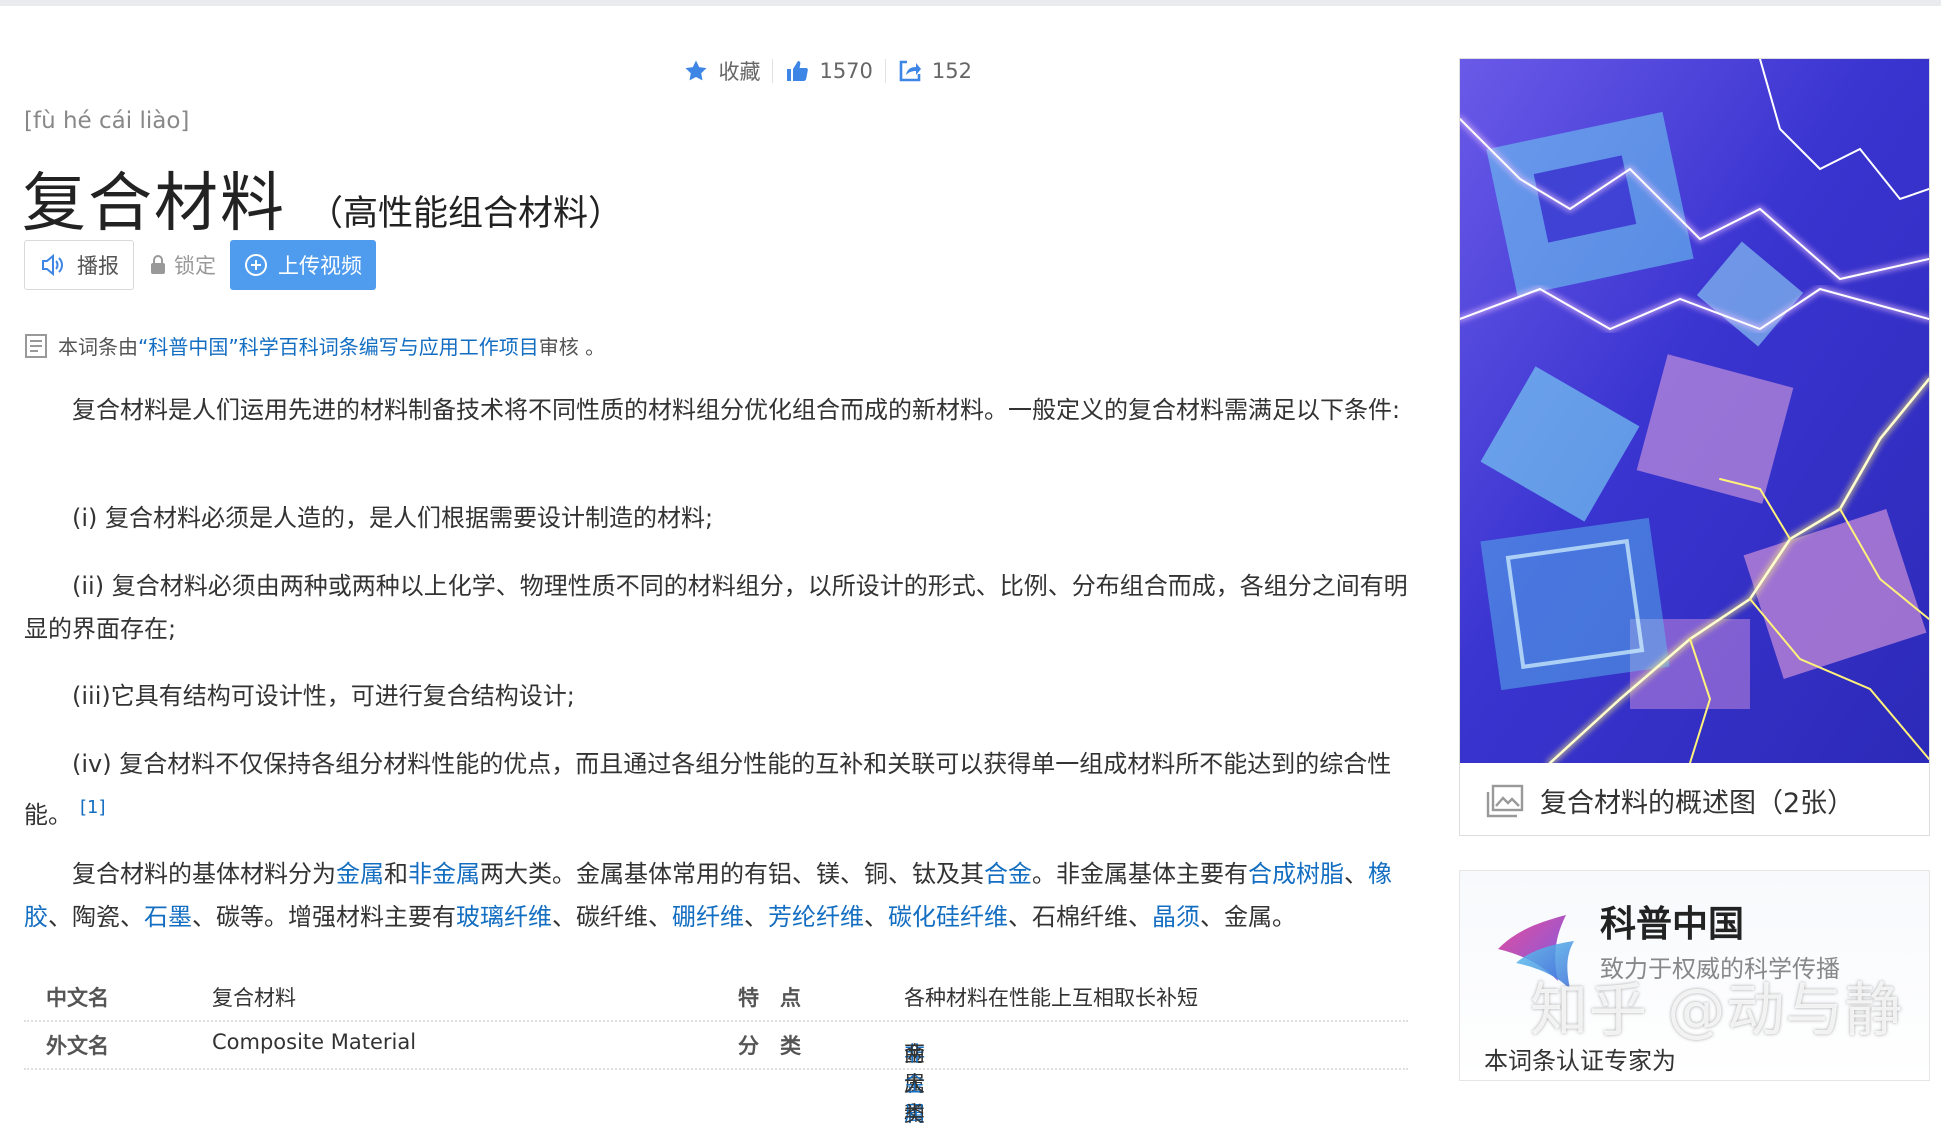 Image resolution: width=1941 pixels, height=1128 pixels. What do you see at coordinates (612, 917) in the screenshot?
I see `text-segment: 、碳纤维、` at bounding box center [612, 917].